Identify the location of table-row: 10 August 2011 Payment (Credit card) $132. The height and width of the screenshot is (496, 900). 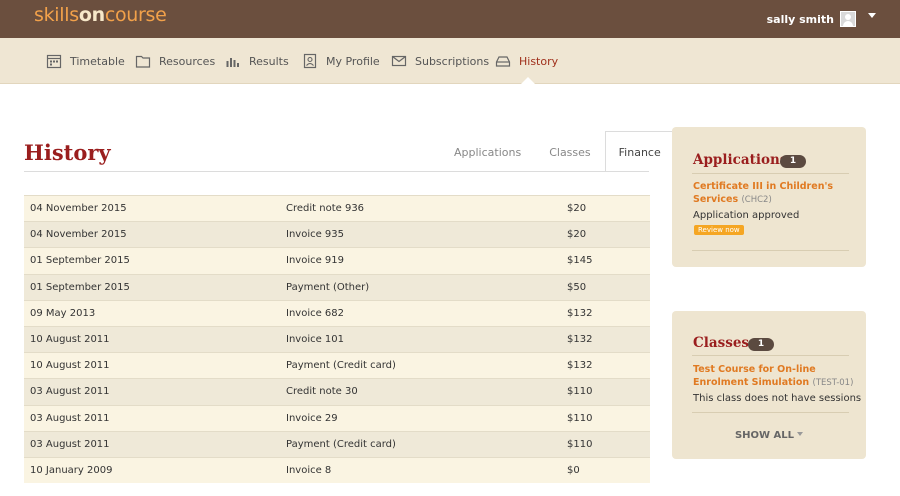
(337, 365).